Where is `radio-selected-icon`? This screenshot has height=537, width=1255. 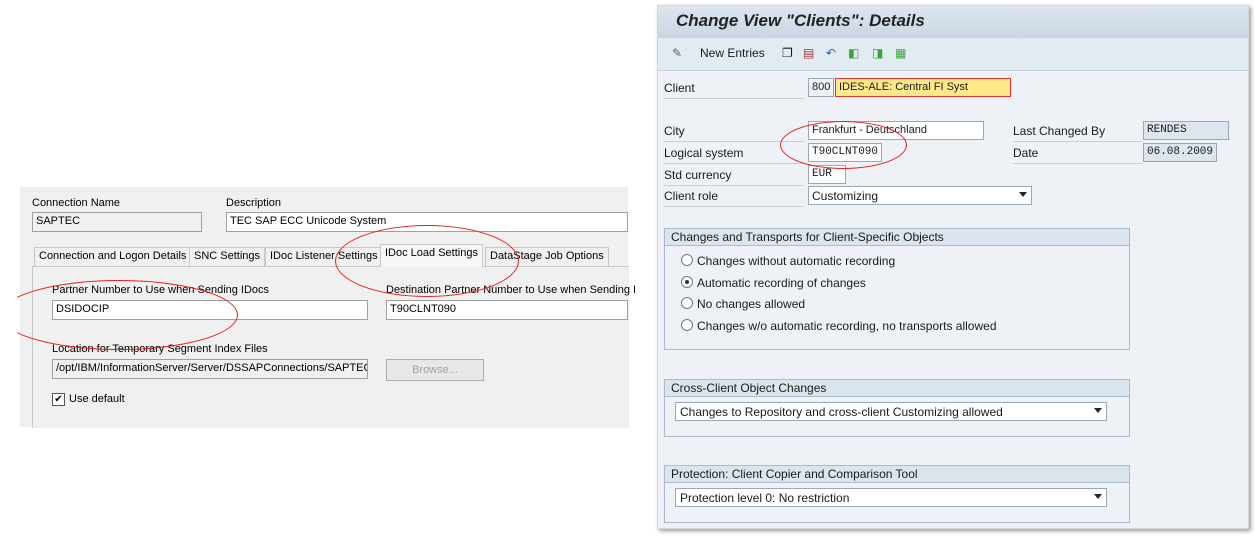
radio-selected-icon is located at coordinates (687, 282).